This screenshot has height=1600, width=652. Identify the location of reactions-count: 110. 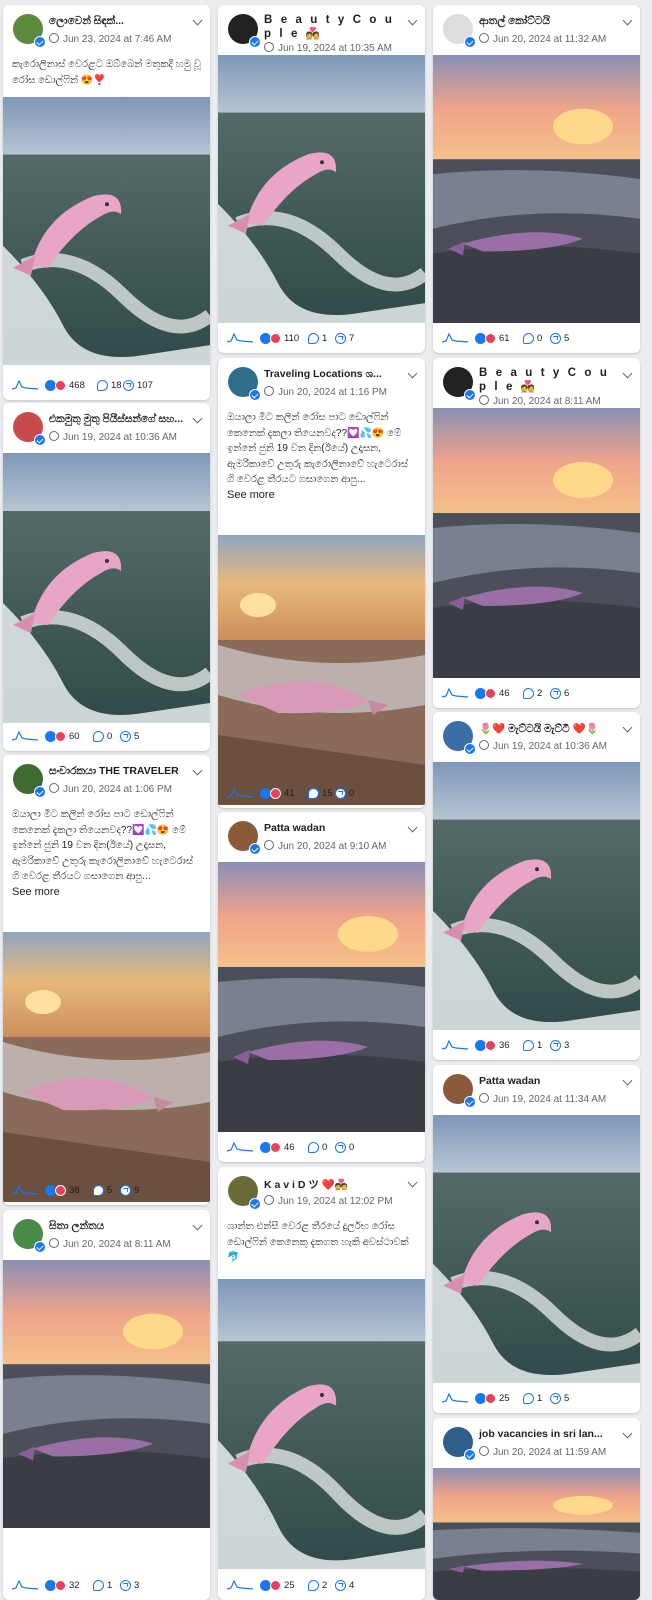
(279, 338).